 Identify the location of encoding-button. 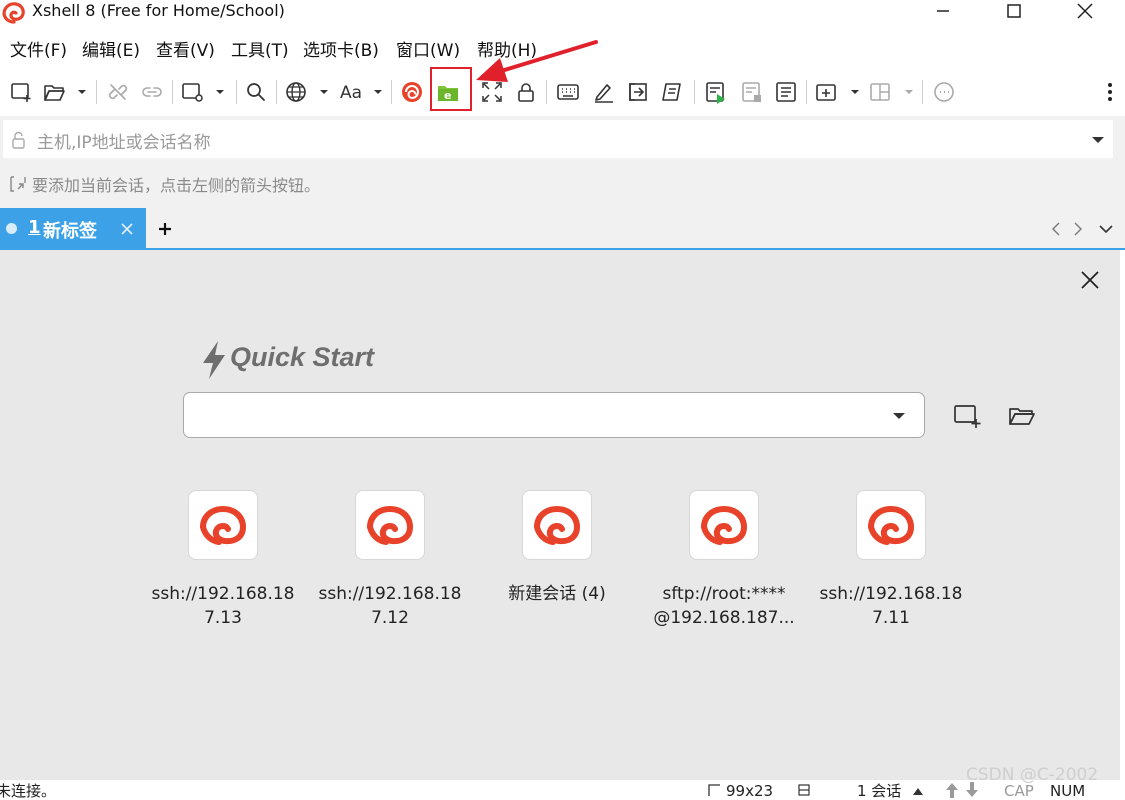
(308, 92).